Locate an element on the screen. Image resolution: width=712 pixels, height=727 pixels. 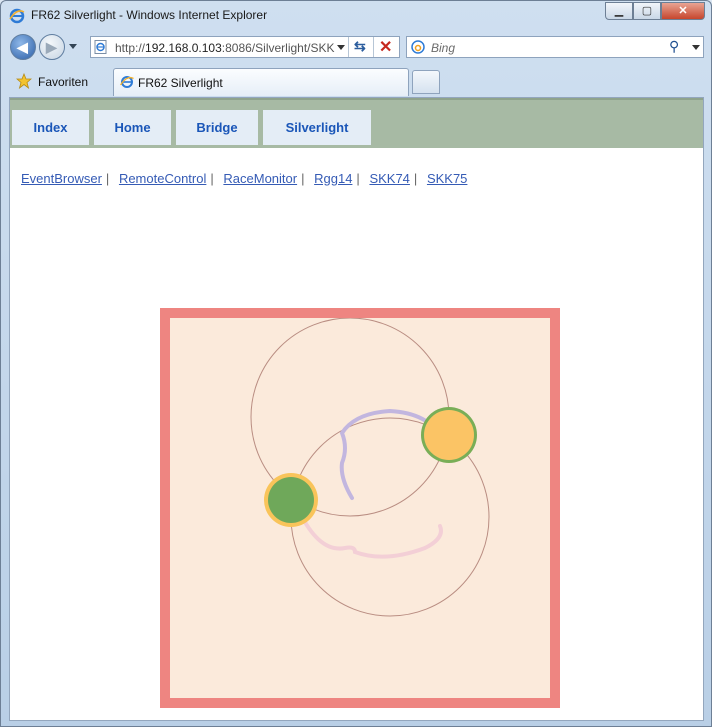
link-skk75: SKK75 is located at coordinates (447, 178).